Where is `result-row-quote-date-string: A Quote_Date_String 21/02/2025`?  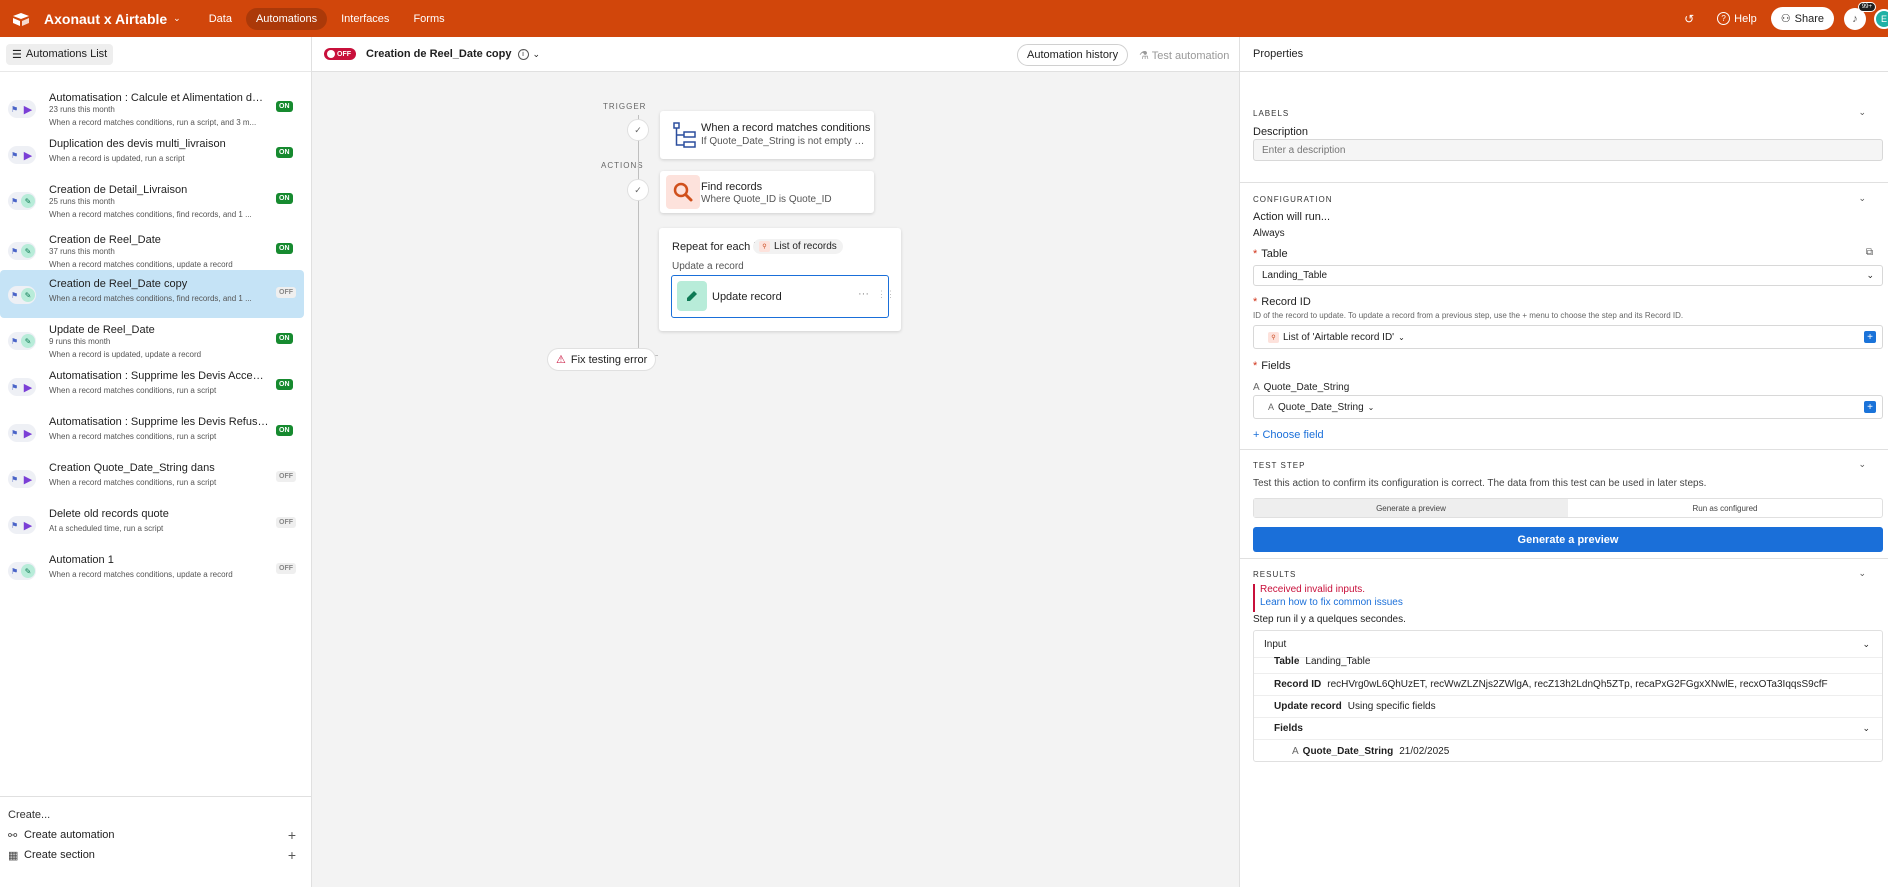
result-row-quote-date-string: A Quote_Date_String 21/02/2025 is located at coordinates (1371, 751).